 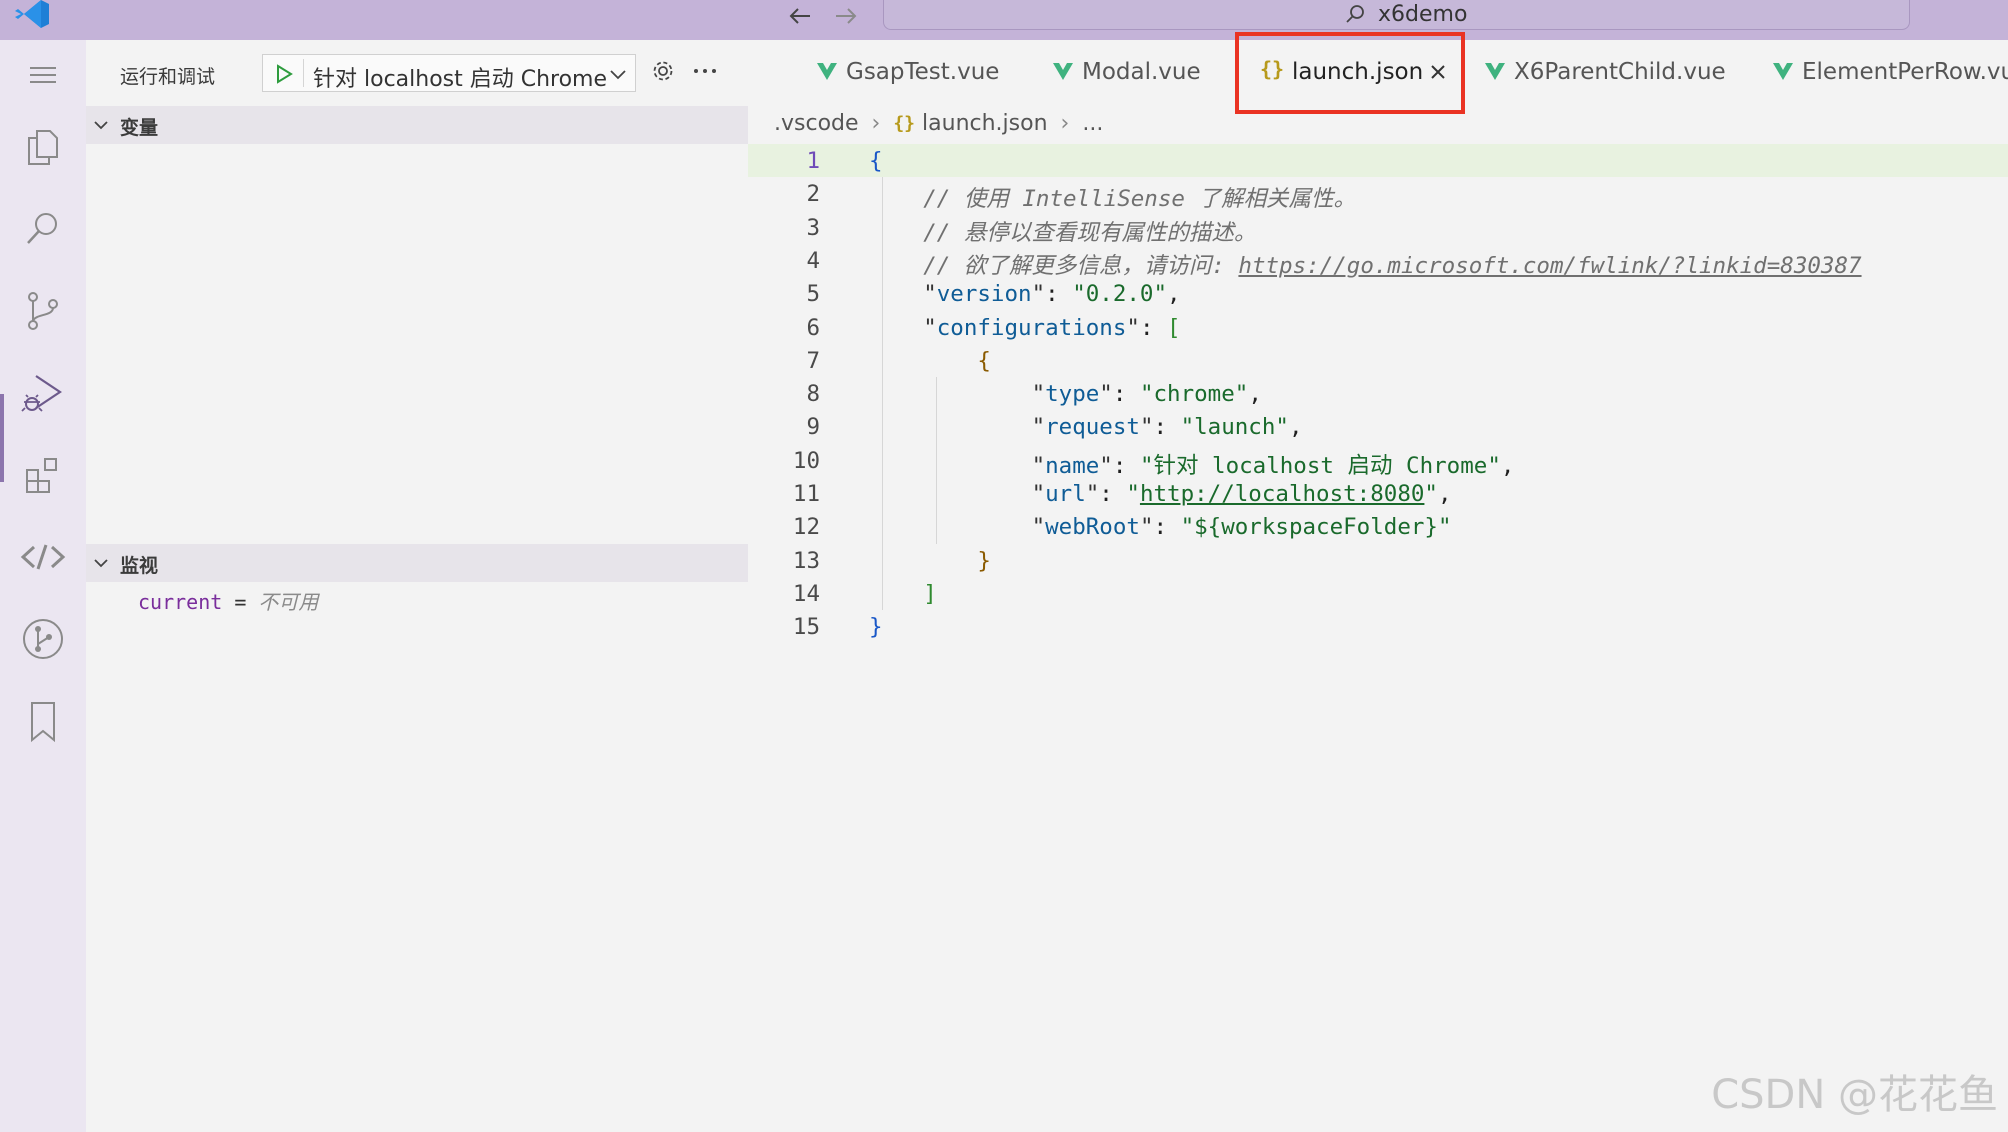 I want to click on line-content: "configurations": [, so click(x=1025, y=327).